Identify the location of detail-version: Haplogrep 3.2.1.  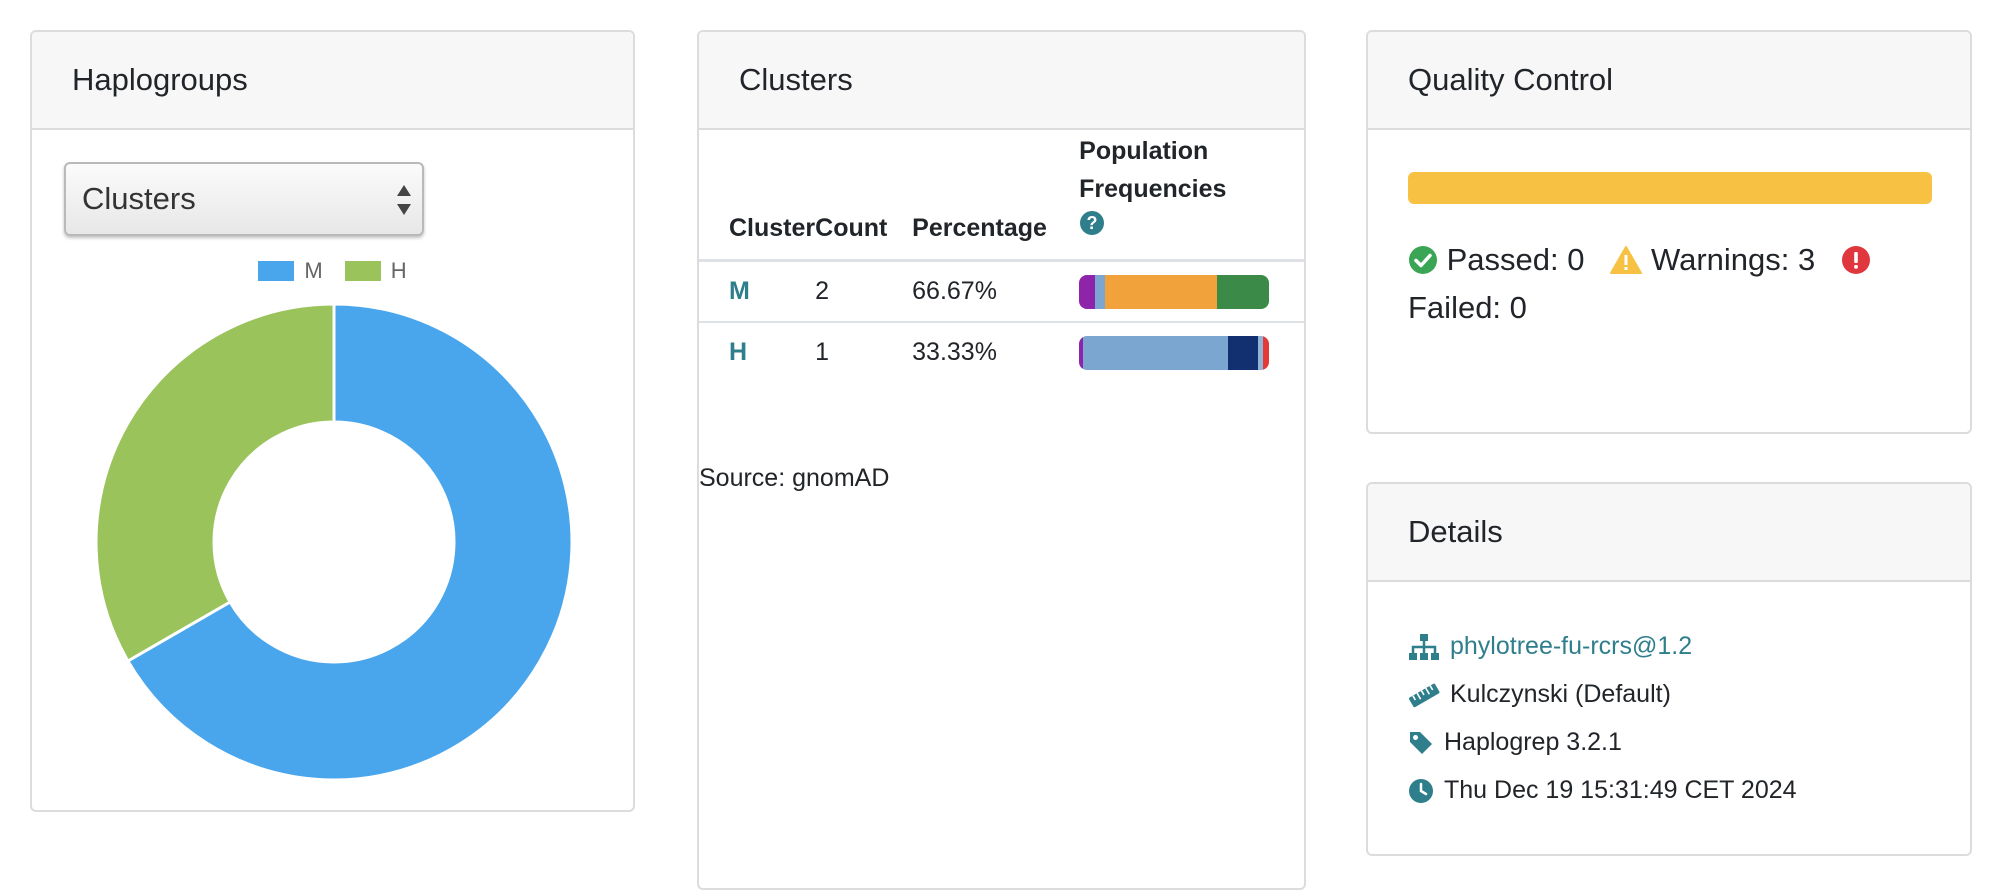
(1515, 742).